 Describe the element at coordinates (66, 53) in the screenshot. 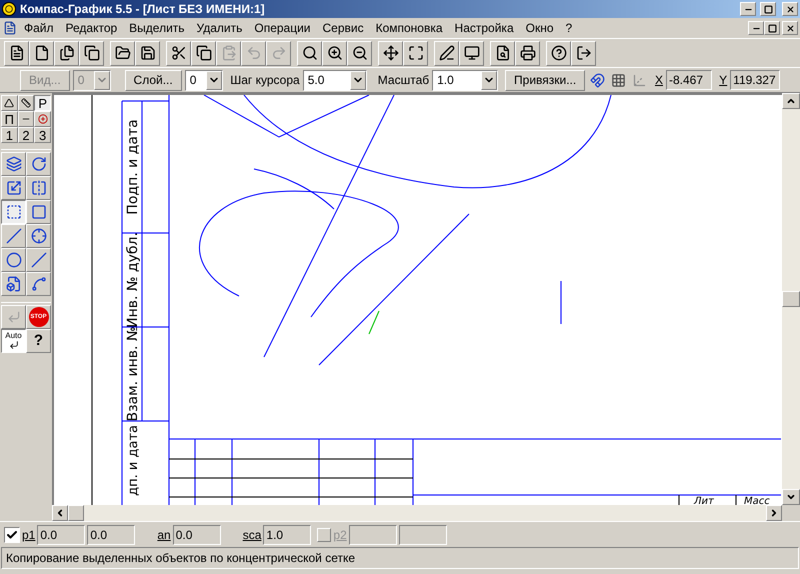

I see `text-page-icon` at that location.